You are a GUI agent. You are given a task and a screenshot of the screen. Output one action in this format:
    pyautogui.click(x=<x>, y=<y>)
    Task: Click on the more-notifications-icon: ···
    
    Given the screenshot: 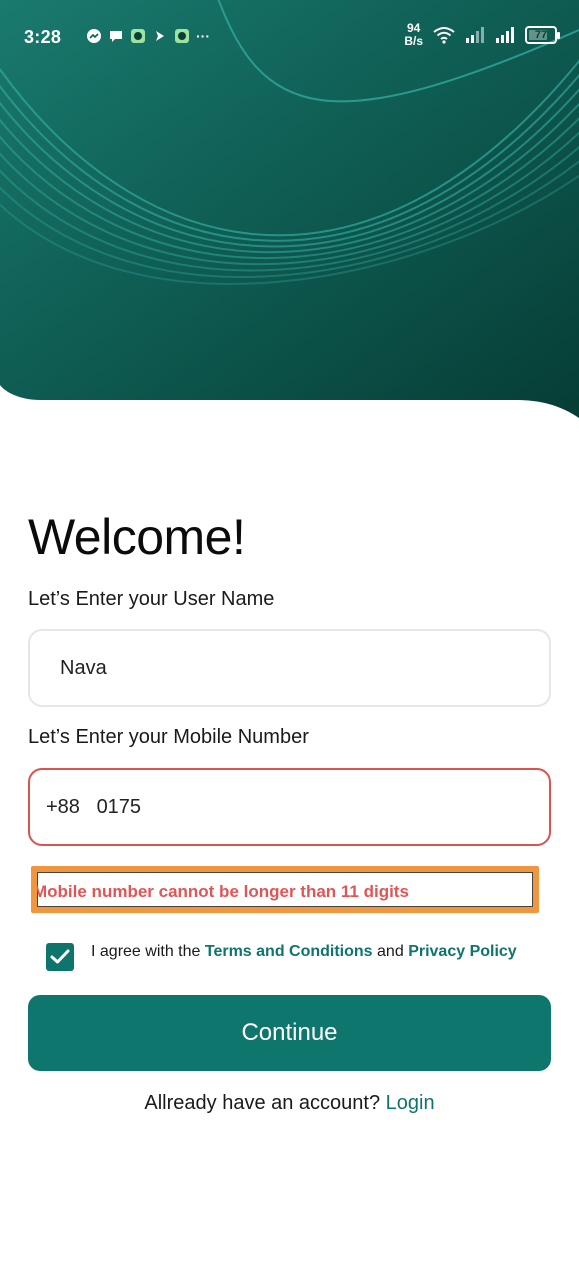 What is the action you would take?
    pyautogui.click(x=203, y=36)
    